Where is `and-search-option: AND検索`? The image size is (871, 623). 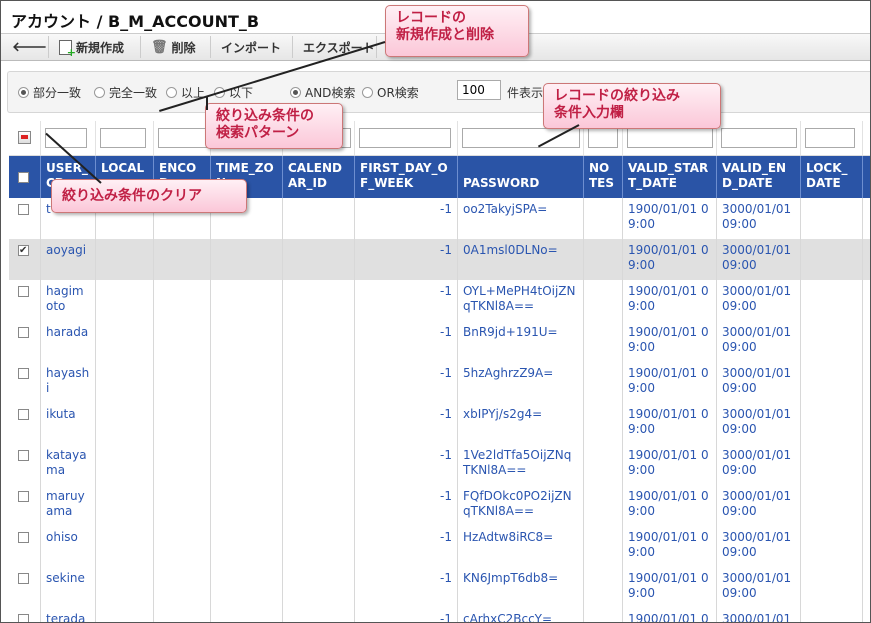 and-search-option: AND検索 is located at coordinates (322, 92).